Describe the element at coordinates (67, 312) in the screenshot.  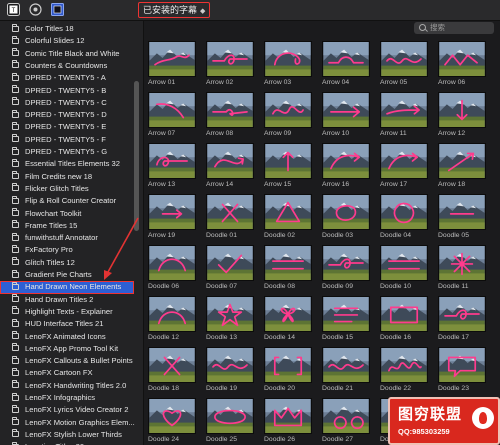
I see `sidebar-item: Highlight Texts - Explainer` at that location.